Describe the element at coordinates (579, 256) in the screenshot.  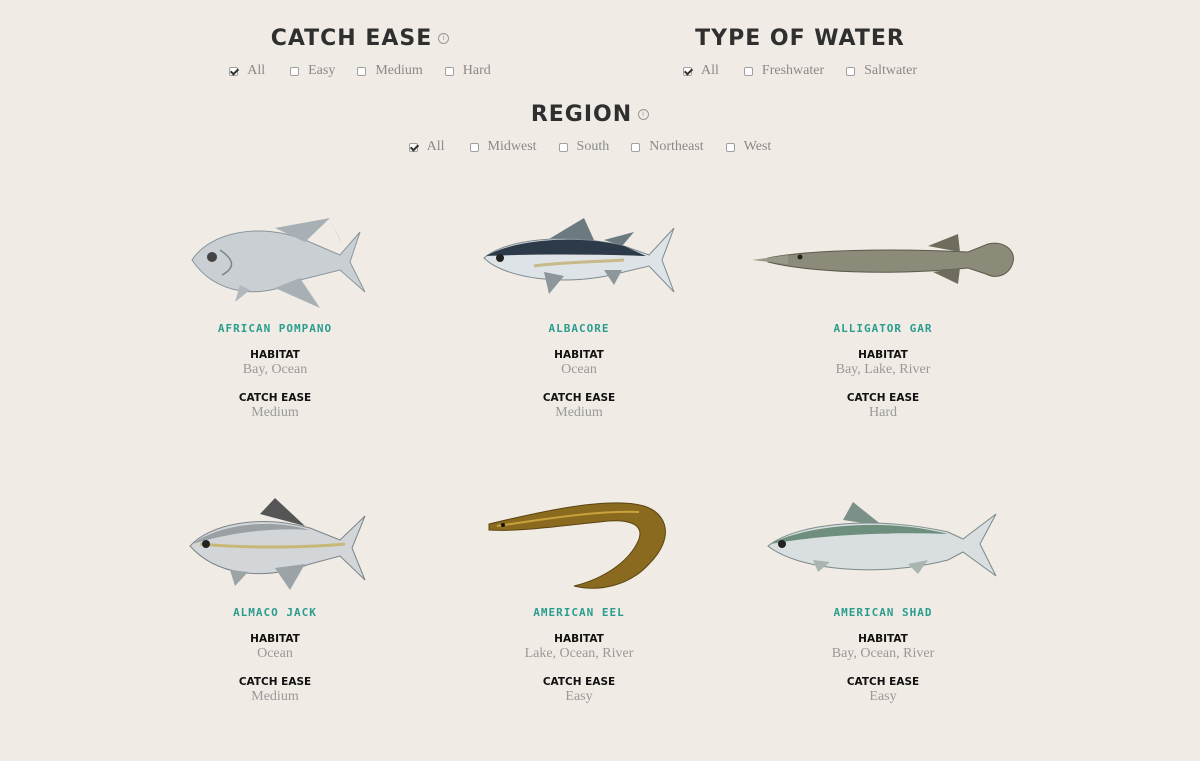
I see `albacore-image` at that location.